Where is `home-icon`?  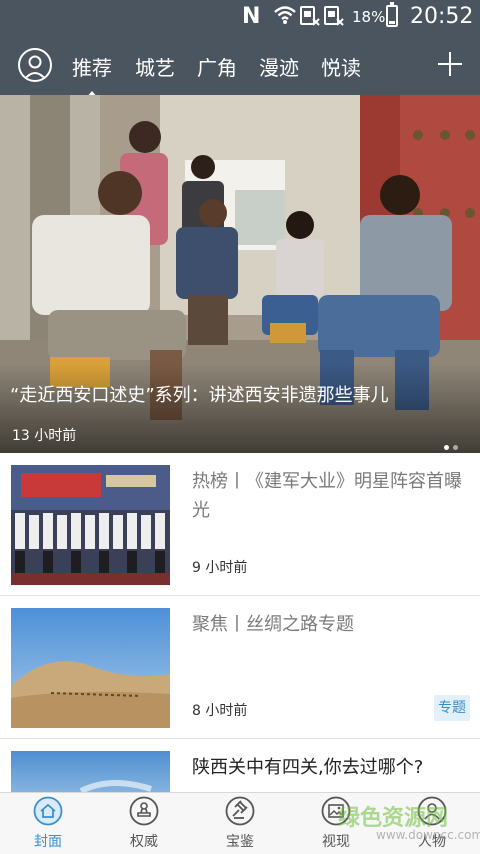 home-icon is located at coordinates (48, 811).